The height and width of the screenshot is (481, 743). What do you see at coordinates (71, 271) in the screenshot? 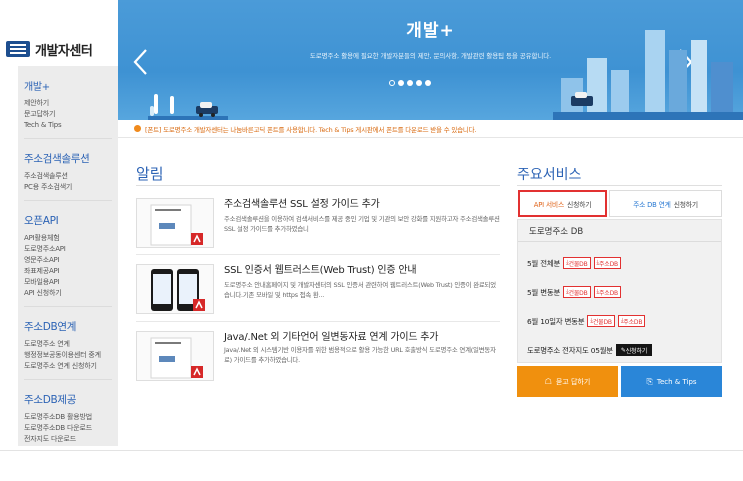
I see `menu-item-coord-api: 좌표제공API` at bounding box center [71, 271].